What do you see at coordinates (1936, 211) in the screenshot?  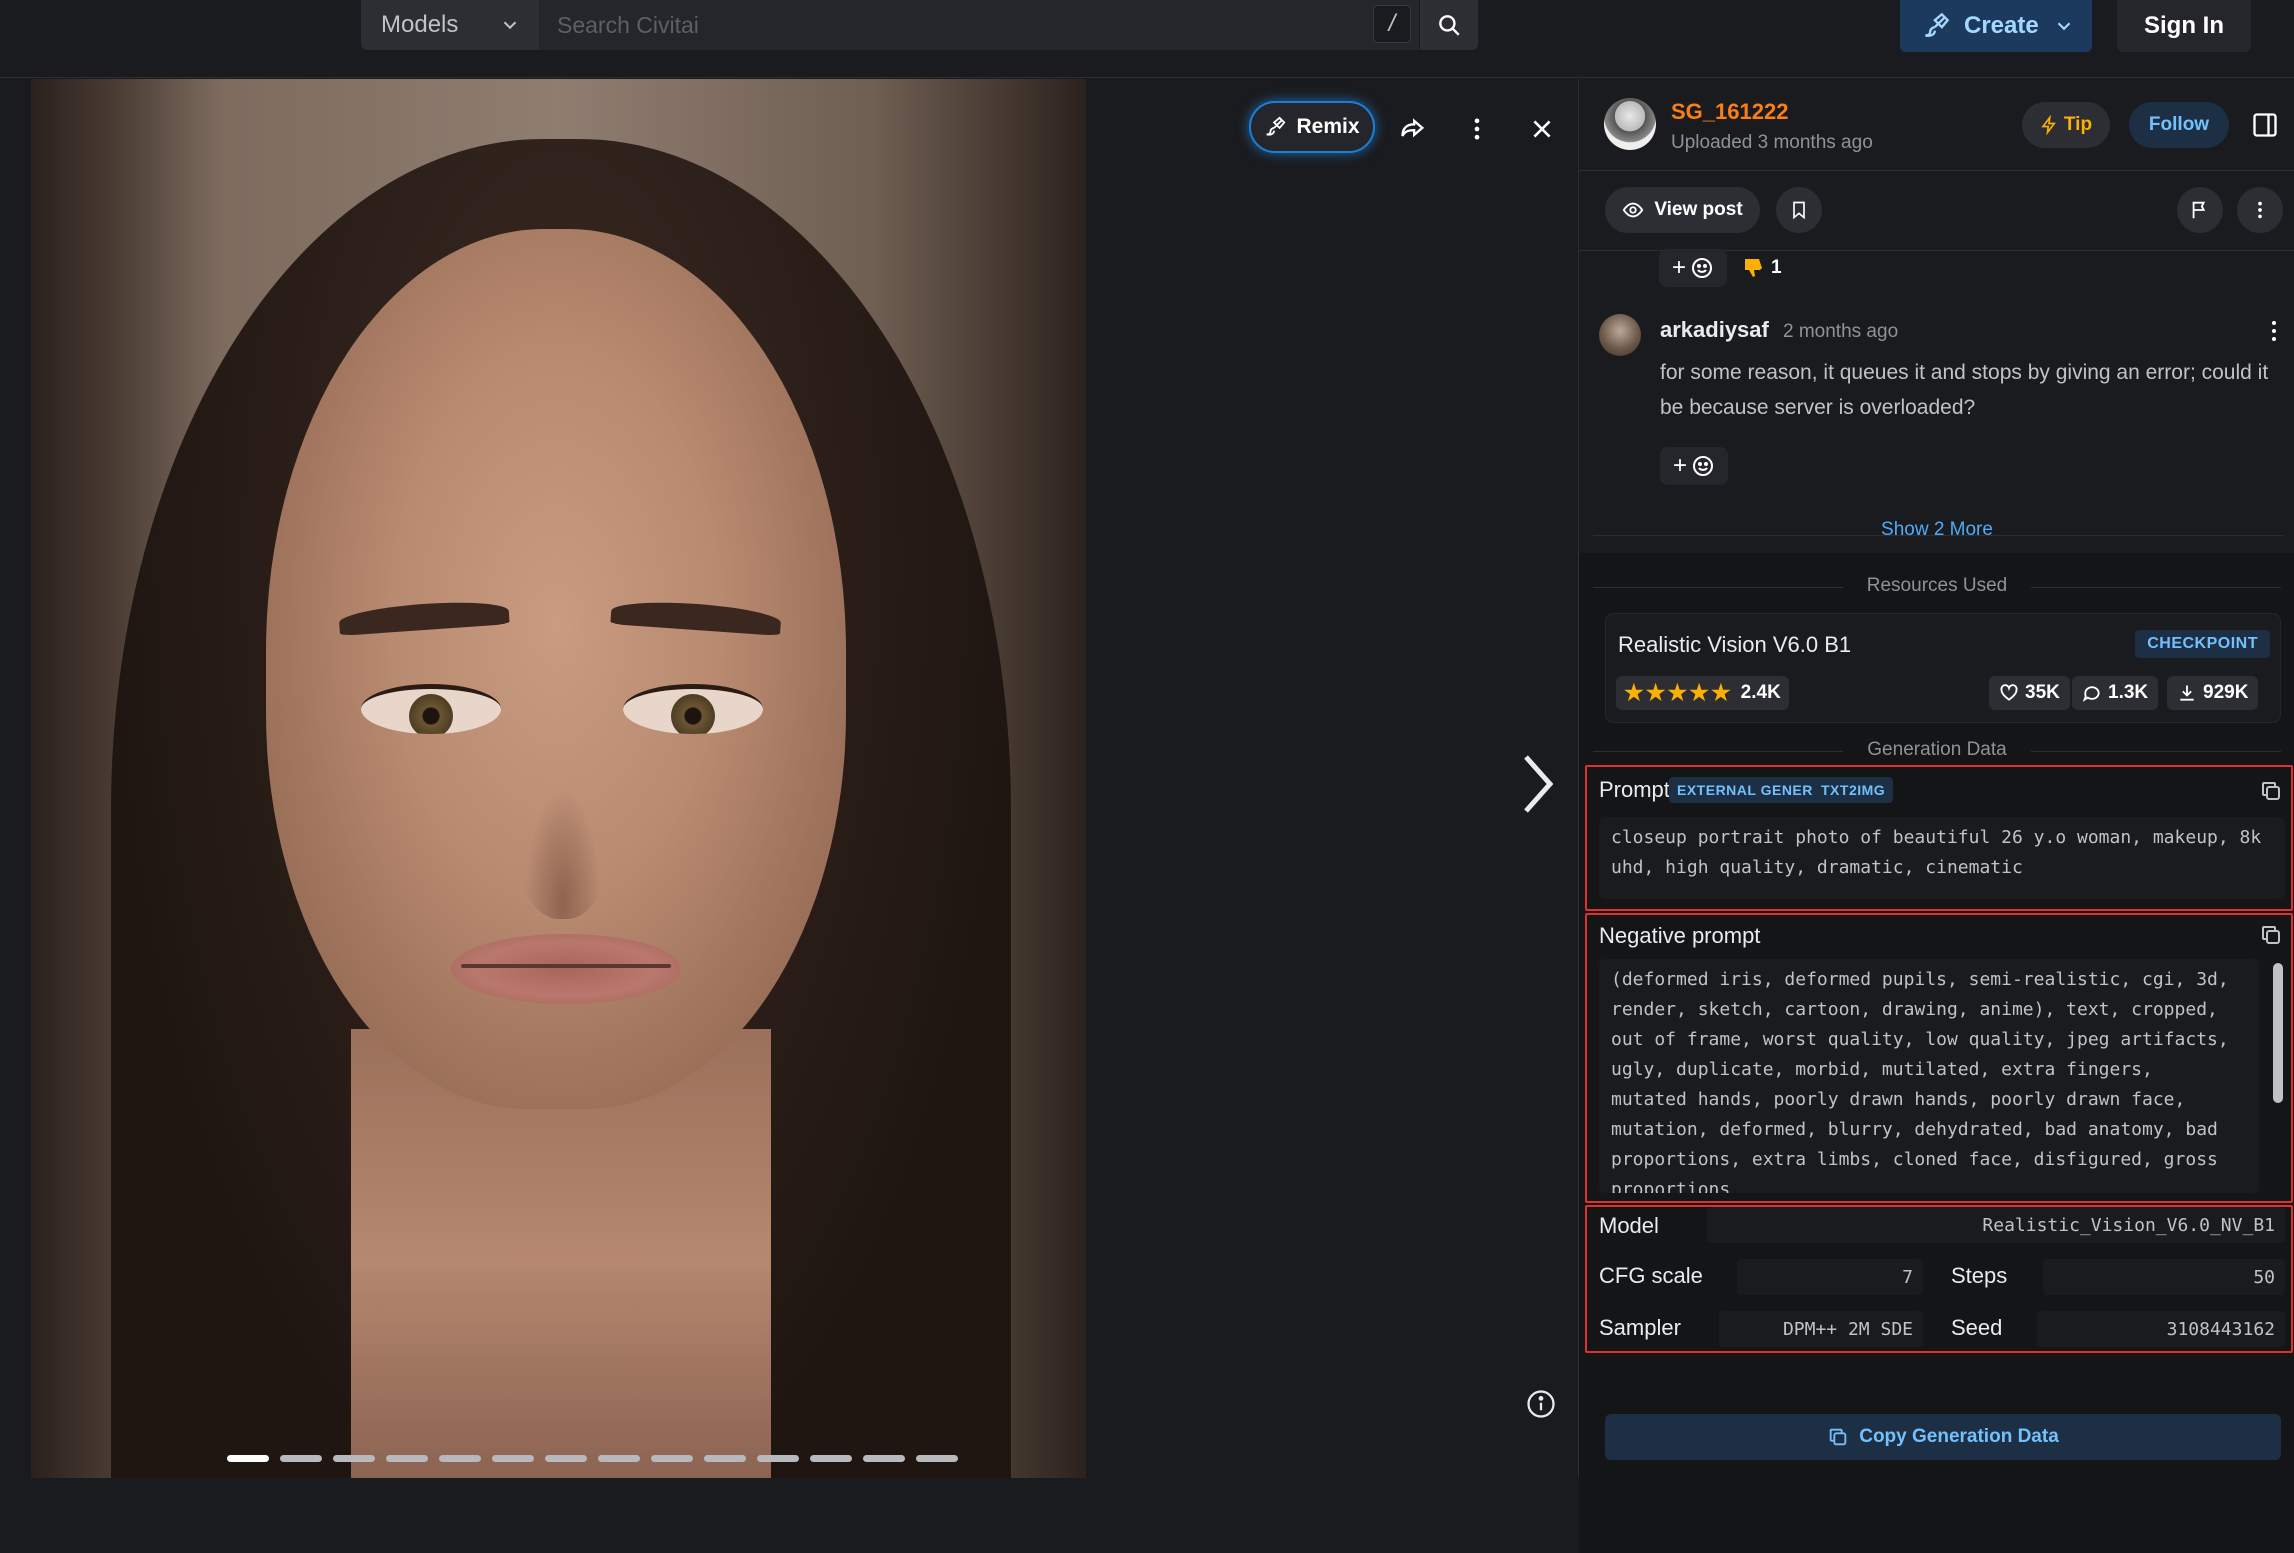 I see `post-actions: View post` at bounding box center [1936, 211].